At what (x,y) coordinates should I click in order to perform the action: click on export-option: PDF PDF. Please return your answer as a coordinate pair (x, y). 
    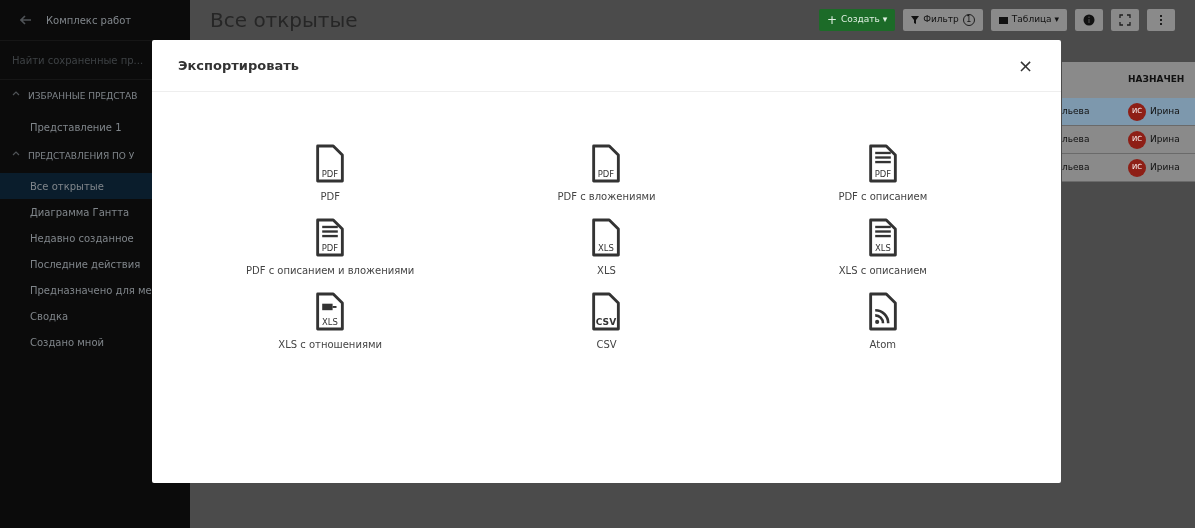
    Looking at the image, I should click on (330, 174).